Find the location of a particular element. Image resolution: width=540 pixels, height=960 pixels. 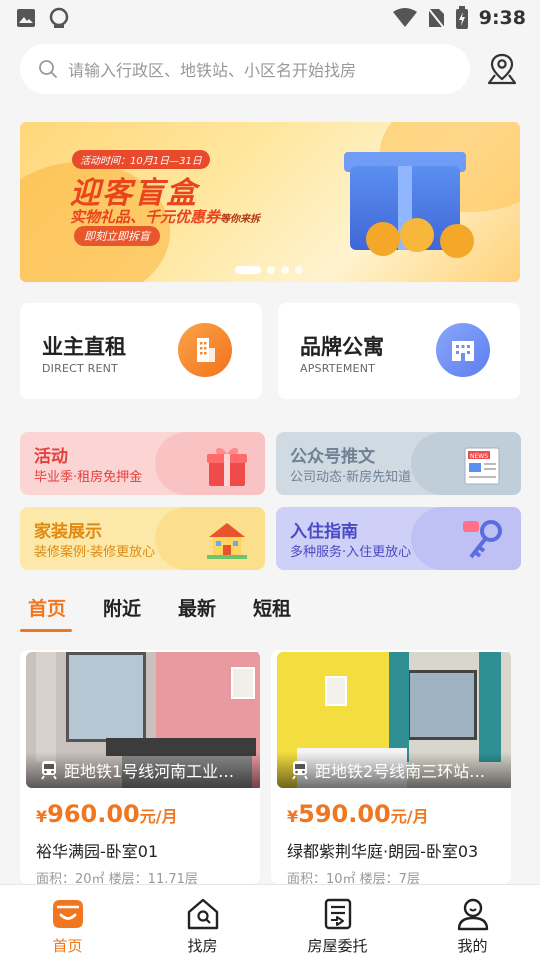

card-title: 品牌公寓 is located at coordinates (342, 347).